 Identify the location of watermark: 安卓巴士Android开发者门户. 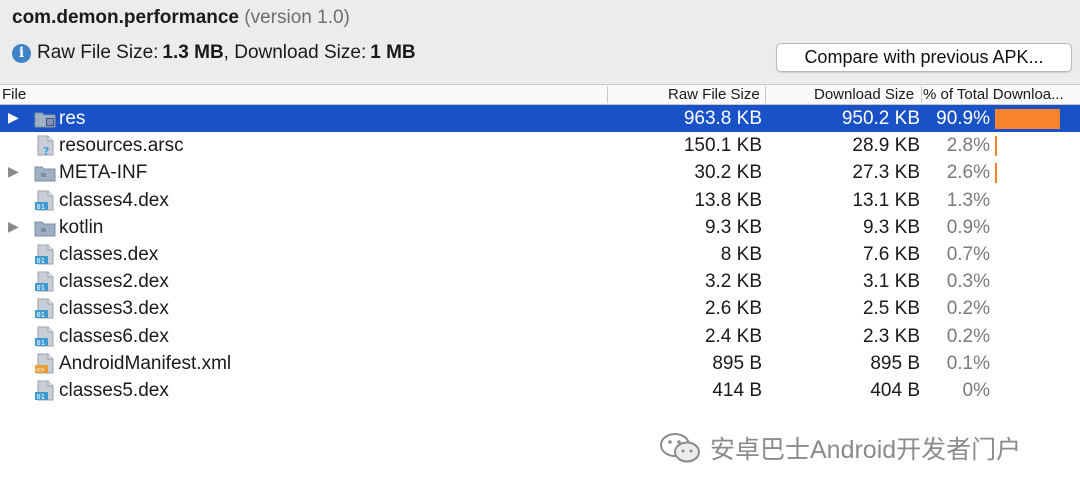
(839, 448).